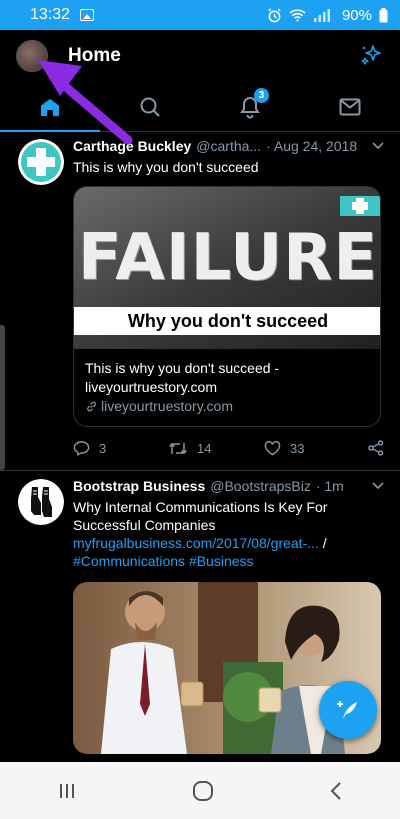  I want to click on heart-icon, so click(272, 447).